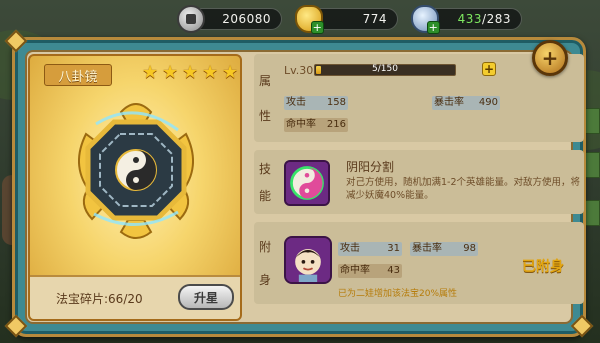  What do you see at coordinates (316, 103) in the screenshot?
I see `stat-attack: 攻击 158` at bounding box center [316, 103].